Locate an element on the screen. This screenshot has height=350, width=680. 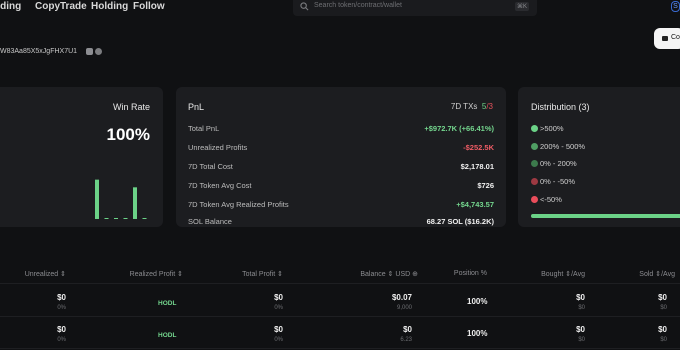
column-header: Sold ⇕/Avg is located at coordinates (657, 274).